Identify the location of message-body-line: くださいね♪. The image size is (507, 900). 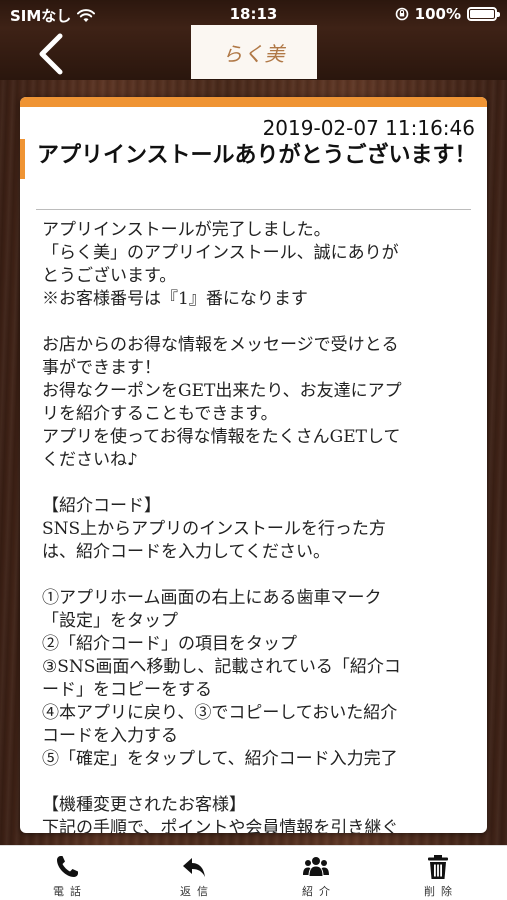
(90, 460).